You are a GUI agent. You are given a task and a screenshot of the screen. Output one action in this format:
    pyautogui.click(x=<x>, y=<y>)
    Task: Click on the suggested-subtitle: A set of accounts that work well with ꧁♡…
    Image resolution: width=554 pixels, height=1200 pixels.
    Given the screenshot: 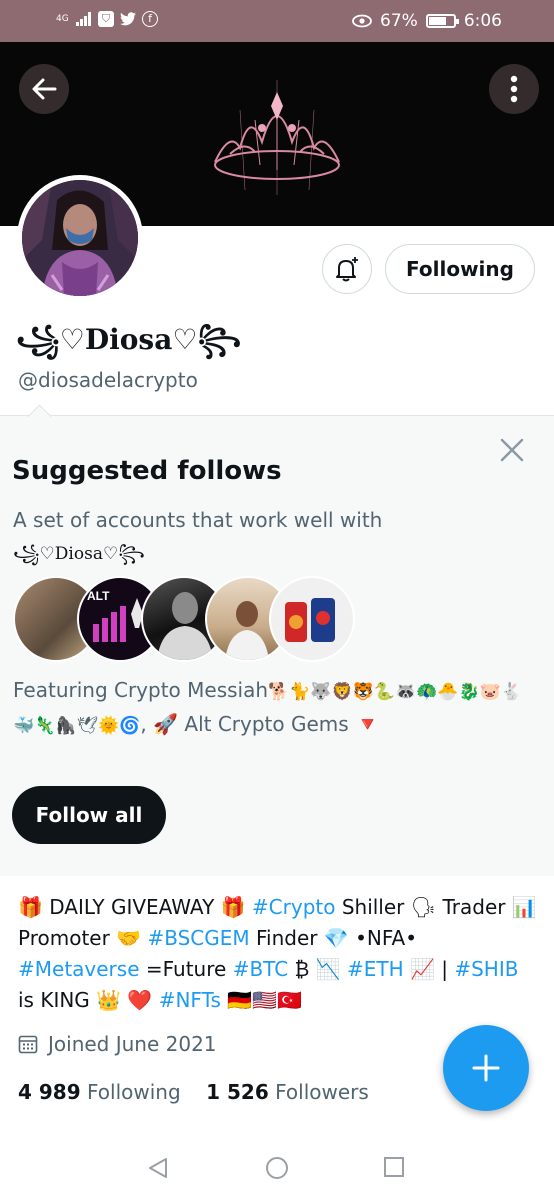 What is the action you would take?
    pyautogui.click(x=273, y=537)
    